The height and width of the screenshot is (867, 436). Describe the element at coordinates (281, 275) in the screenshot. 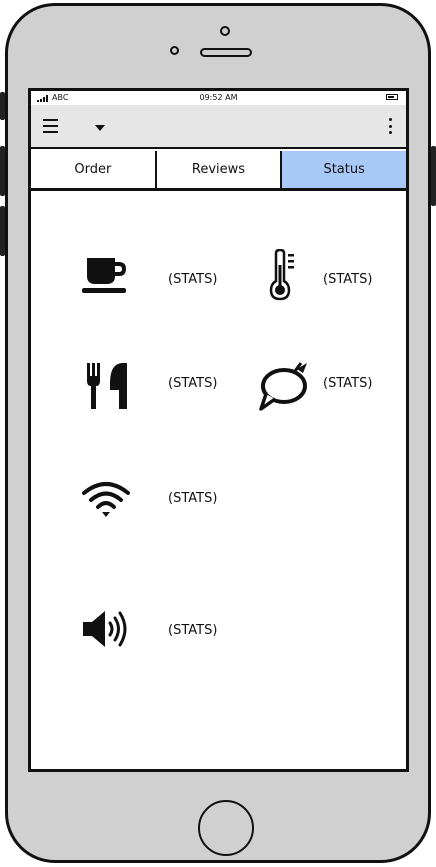

I see `thermometer-icon` at that location.